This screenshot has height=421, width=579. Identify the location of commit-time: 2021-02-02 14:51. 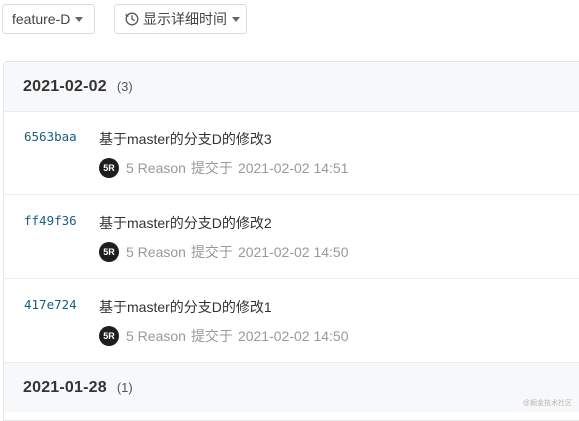
(293, 168).